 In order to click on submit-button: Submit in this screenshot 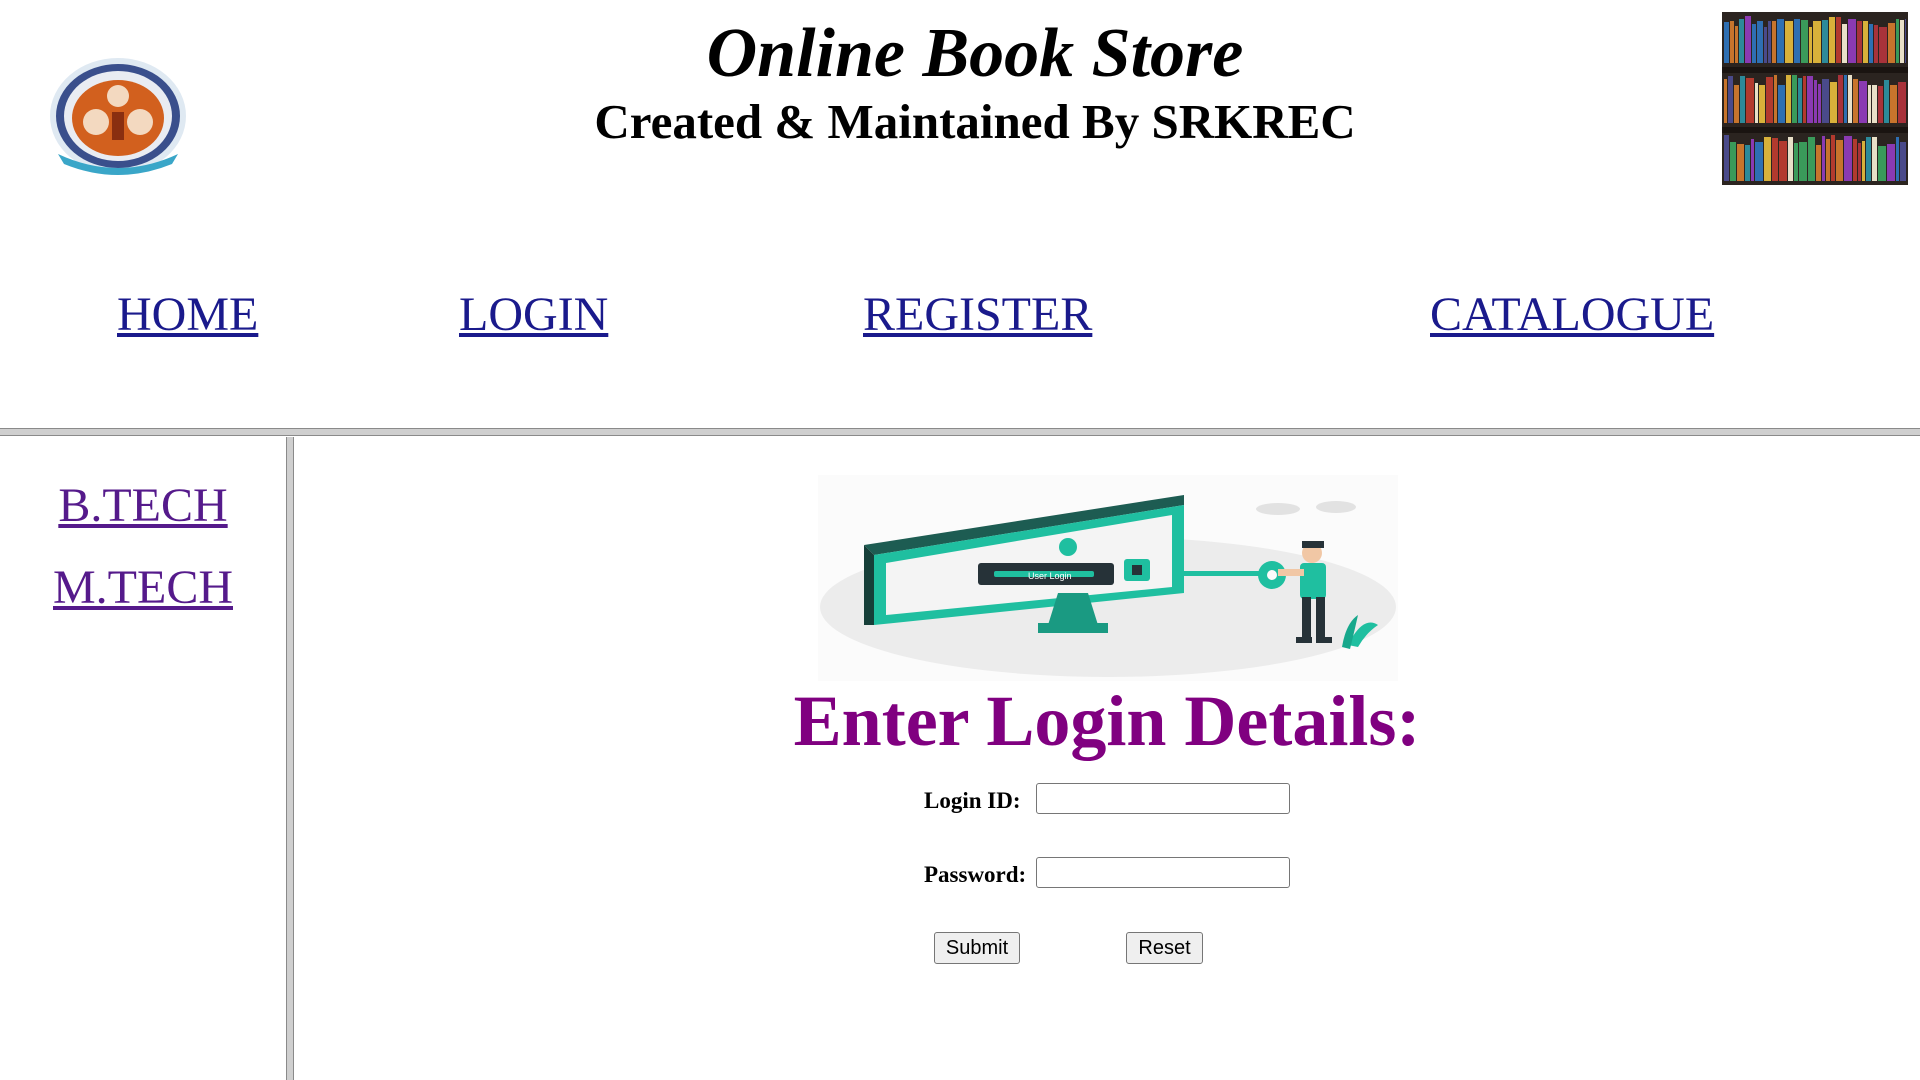, I will do `click(977, 948)`.